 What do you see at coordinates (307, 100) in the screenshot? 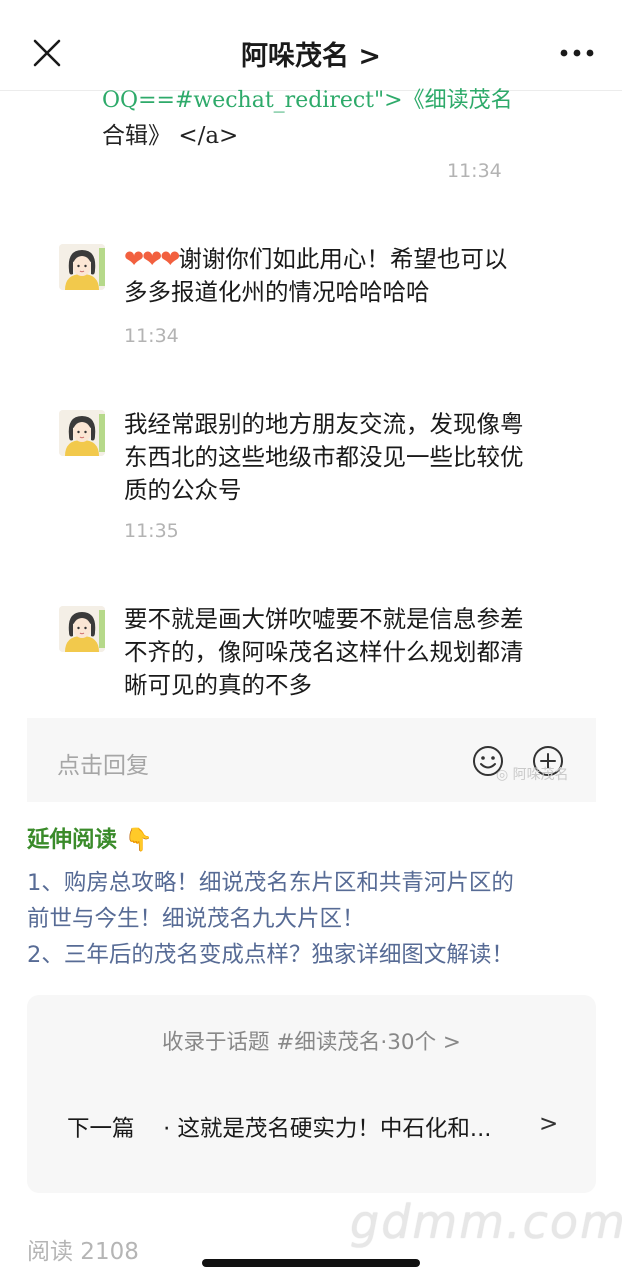
I see `code-snippet-line: OQ==#wechat_redirect">《细读茂名` at bounding box center [307, 100].